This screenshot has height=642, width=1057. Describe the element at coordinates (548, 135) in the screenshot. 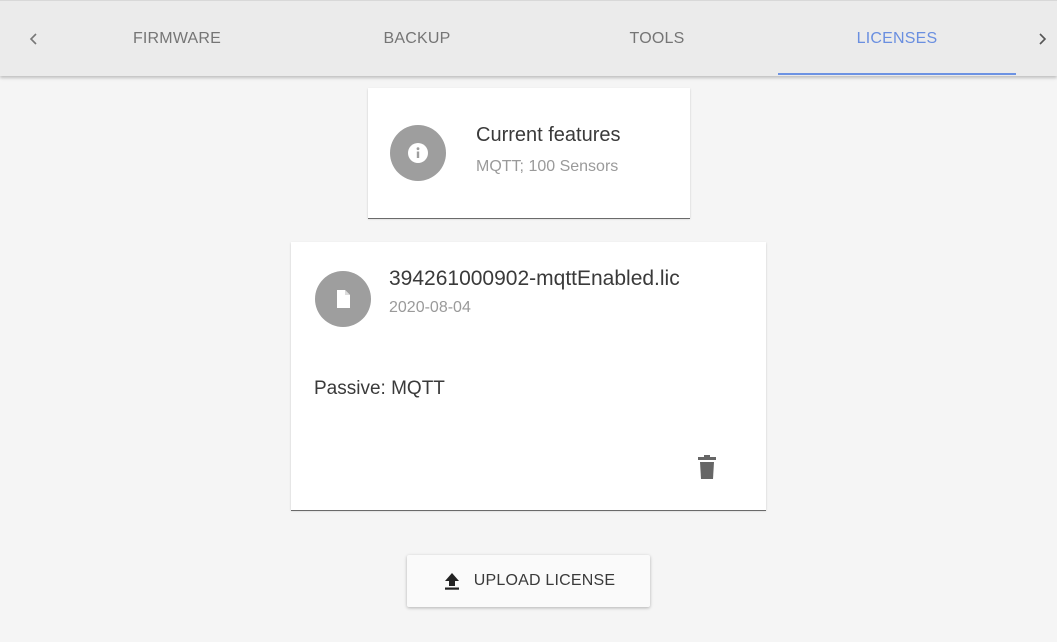

I see `features-title: Current features` at that location.